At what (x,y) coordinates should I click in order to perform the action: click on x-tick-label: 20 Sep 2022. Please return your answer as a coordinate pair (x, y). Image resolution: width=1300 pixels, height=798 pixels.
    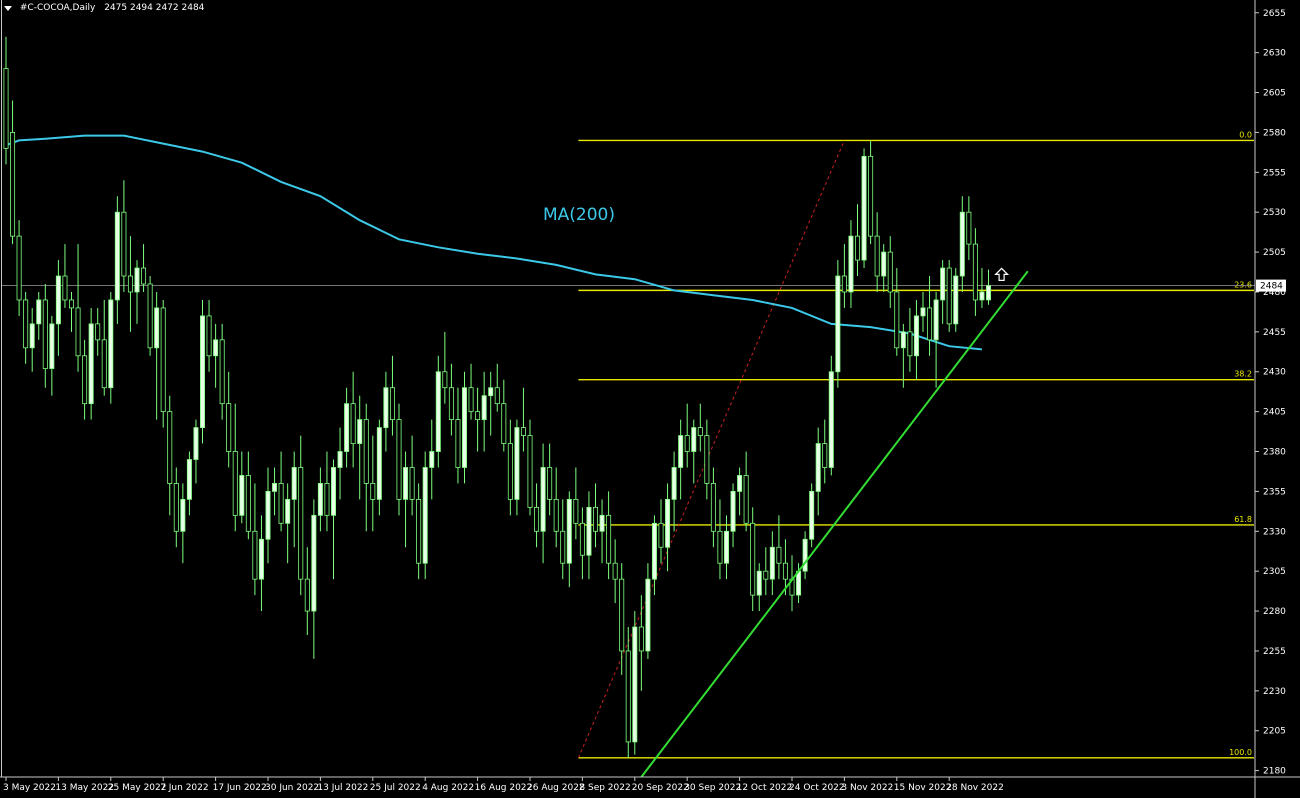
    Looking at the image, I should click on (660, 788).